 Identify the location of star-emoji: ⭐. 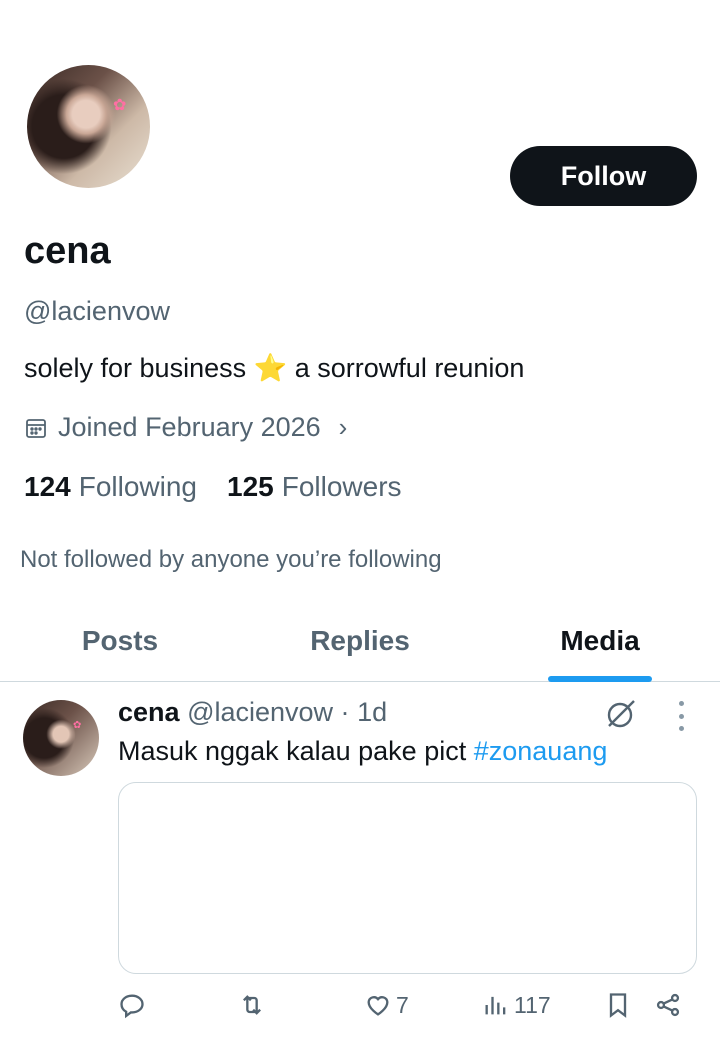
(270, 368).